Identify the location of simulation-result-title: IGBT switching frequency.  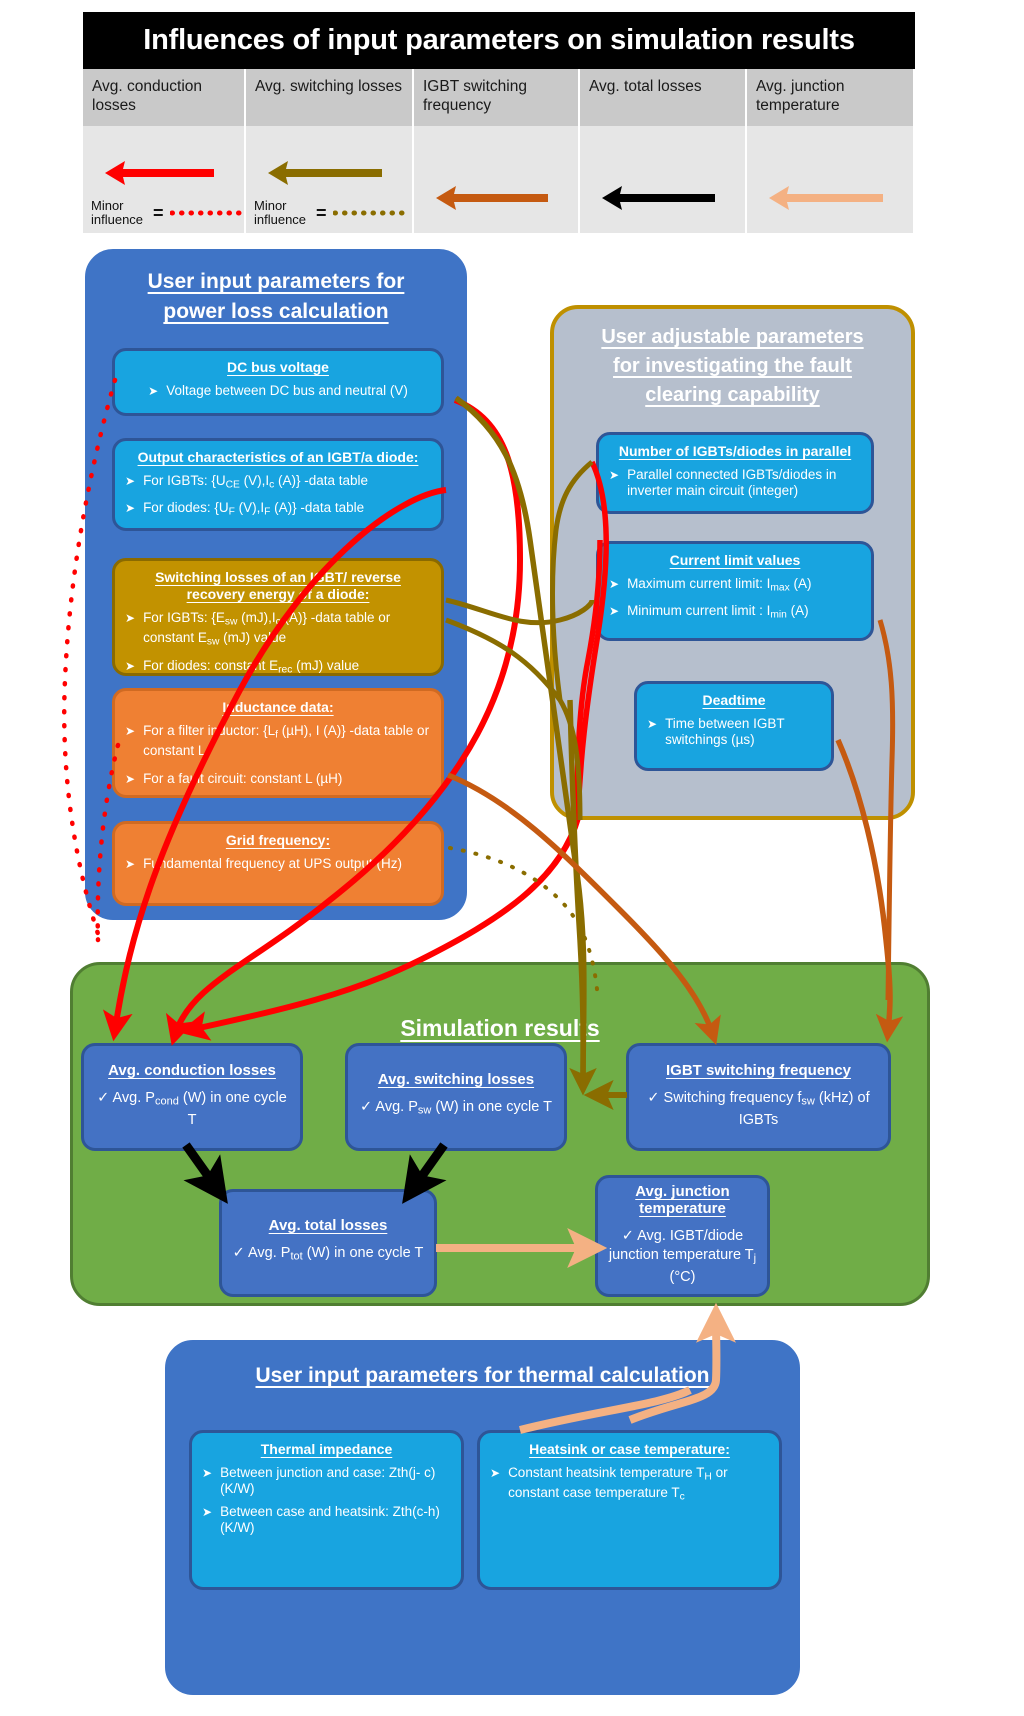
(758, 1070).